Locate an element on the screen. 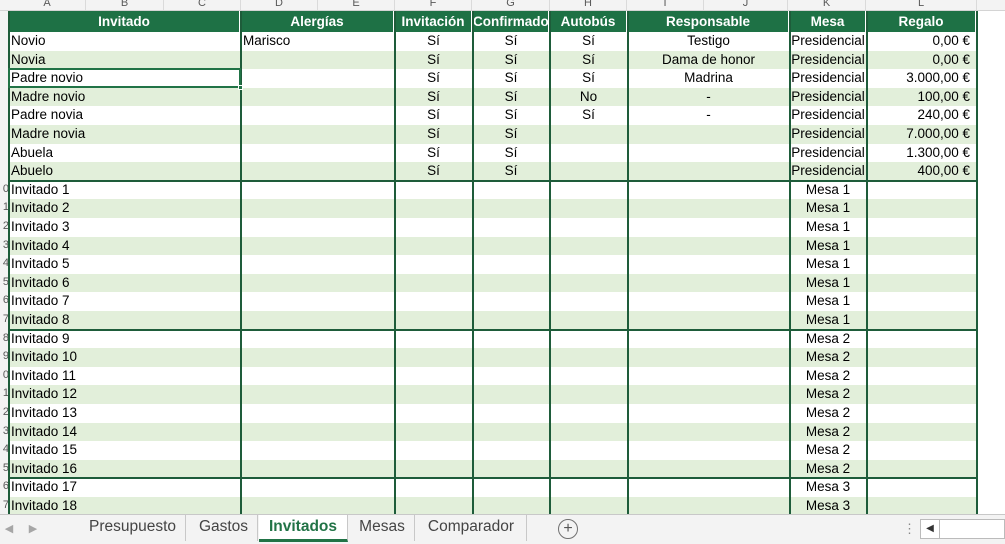 The height and width of the screenshot is (544, 1005). cell-invitado: Invitado 17 is located at coordinates (125, 487).